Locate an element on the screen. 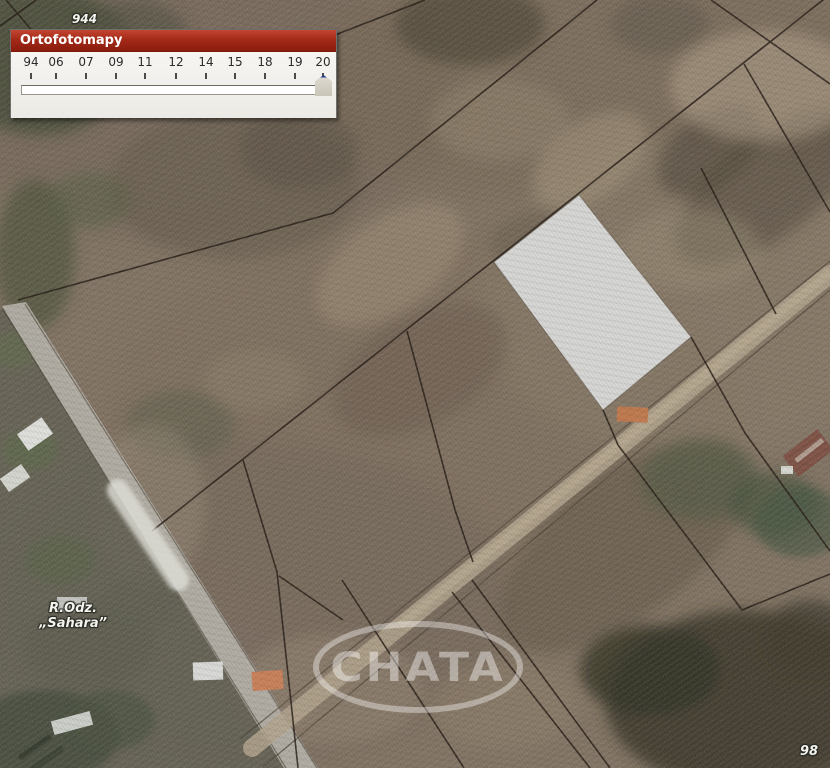 This screenshot has height=768, width=830. map-label-98: 98 is located at coordinates (809, 751).